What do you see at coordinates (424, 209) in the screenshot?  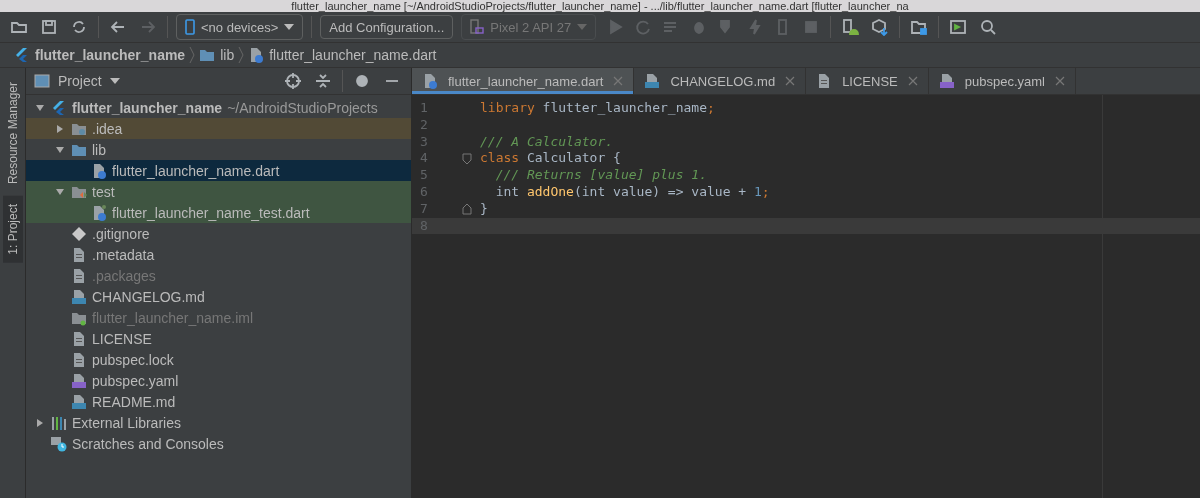 I see `line-number: 7` at bounding box center [424, 209].